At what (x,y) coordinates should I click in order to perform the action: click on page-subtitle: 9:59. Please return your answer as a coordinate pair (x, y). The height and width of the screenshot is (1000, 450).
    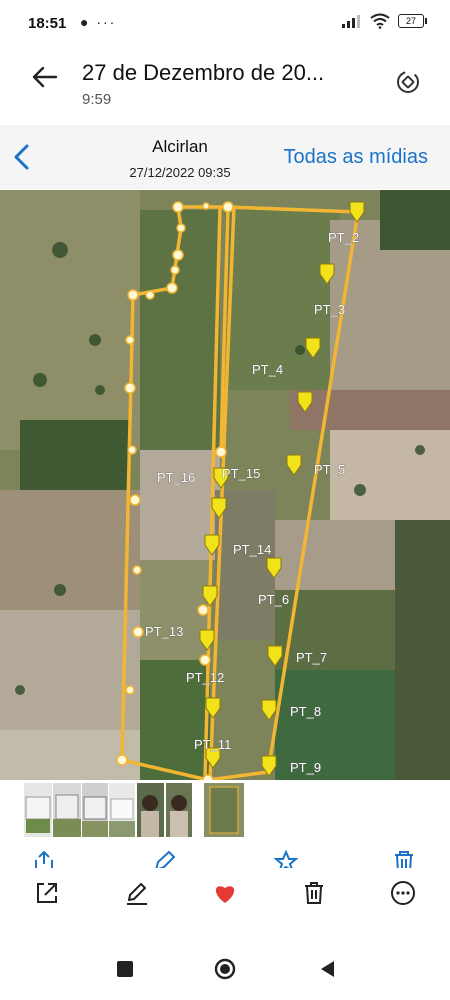
    Looking at the image, I should click on (97, 99).